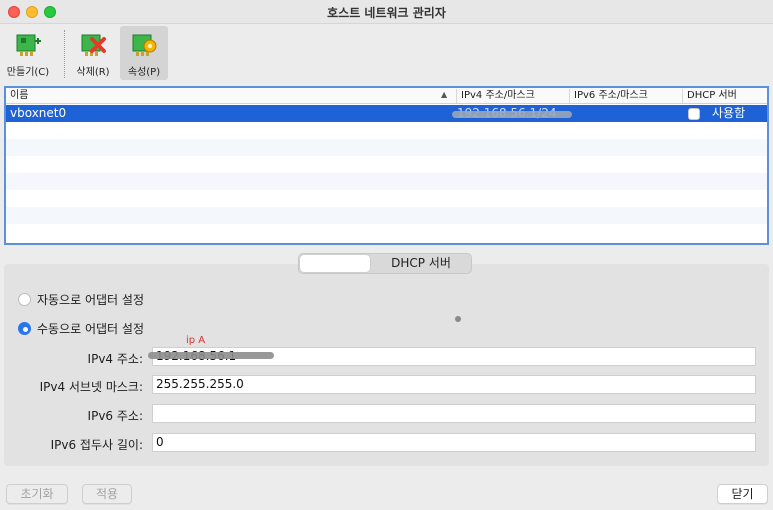  What do you see at coordinates (625, 96) in the screenshot?
I see `column-header-ipv6: IPv6 주소/마스크` at bounding box center [625, 96].